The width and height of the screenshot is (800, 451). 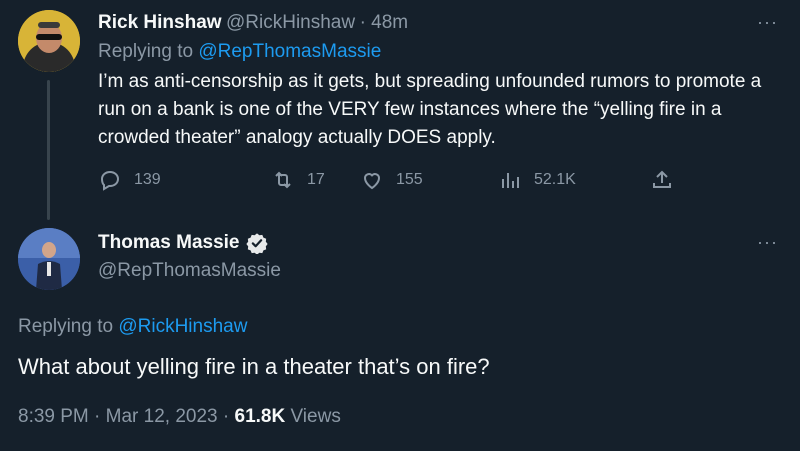 What do you see at coordinates (169, 243) in the screenshot?
I see `tweet2-author-name: Thomas Massie` at bounding box center [169, 243].